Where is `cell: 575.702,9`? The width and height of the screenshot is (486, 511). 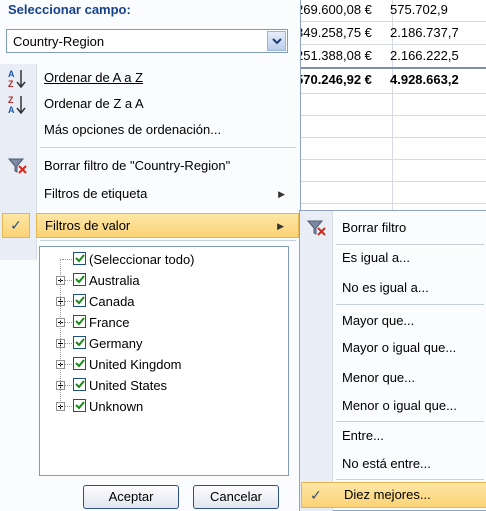 cell: 575.702,9 is located at coordinates (436, 10).